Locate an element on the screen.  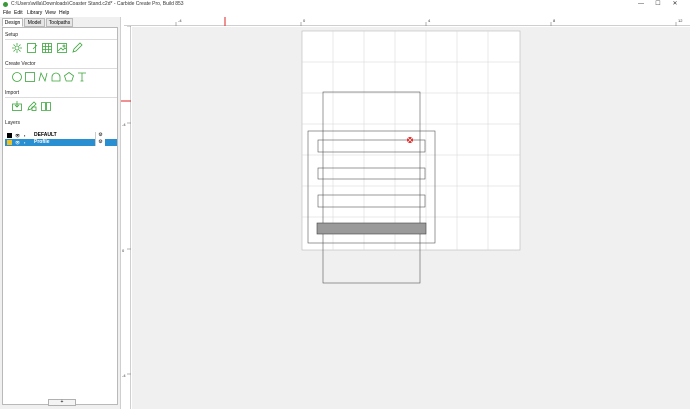
vertical-ruler: -4 0 -4 is located at coordinates (126, 217).